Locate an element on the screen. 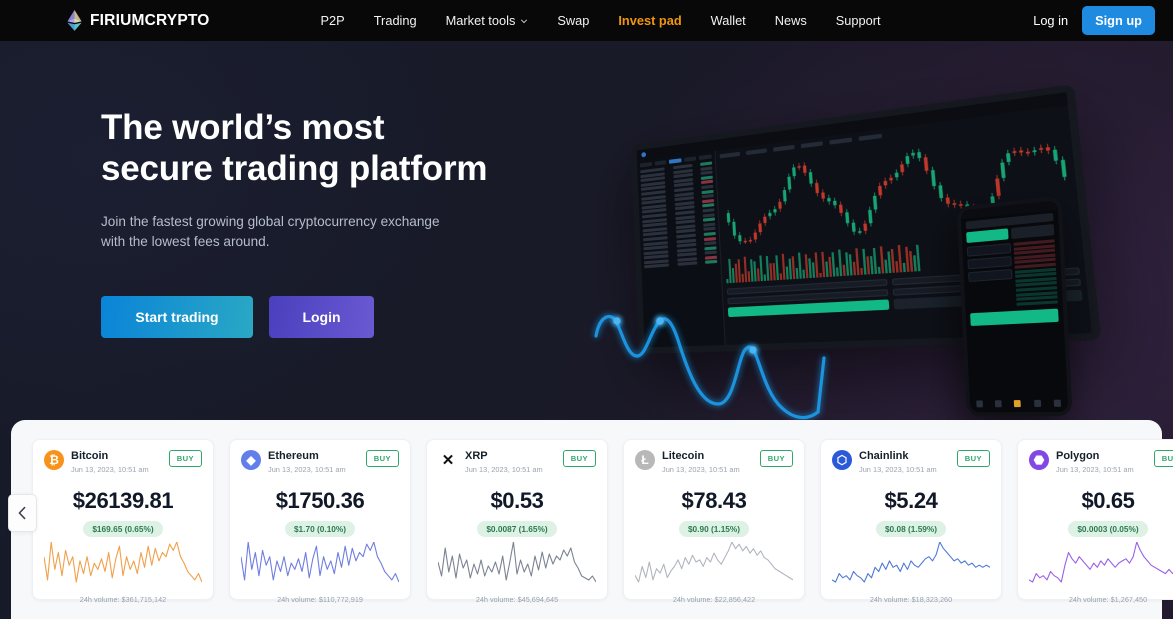 Image resolution: width=1173 pixels, height=619 pixels. phone-confirm-button is located at coordinates (1014, 317).